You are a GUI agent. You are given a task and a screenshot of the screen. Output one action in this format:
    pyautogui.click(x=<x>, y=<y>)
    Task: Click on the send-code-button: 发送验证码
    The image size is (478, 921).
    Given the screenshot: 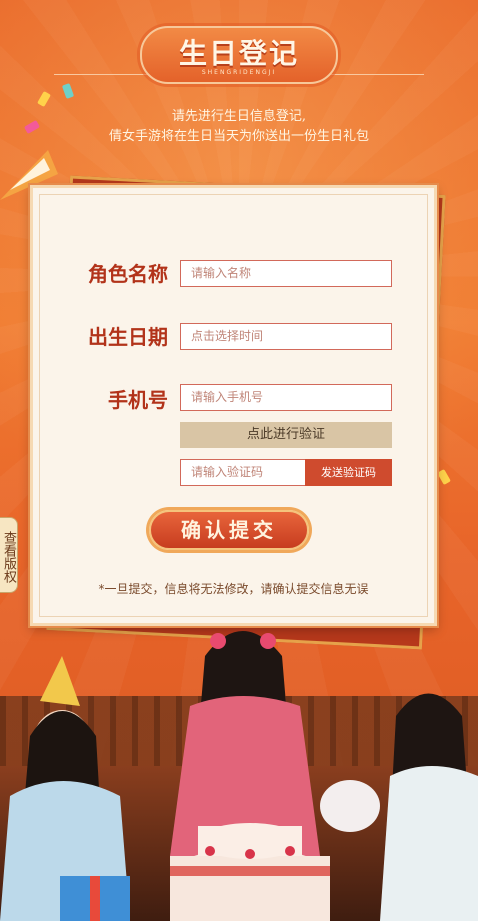 What is the action you would take?
    pyautogui.click(x=348, y=472)
    